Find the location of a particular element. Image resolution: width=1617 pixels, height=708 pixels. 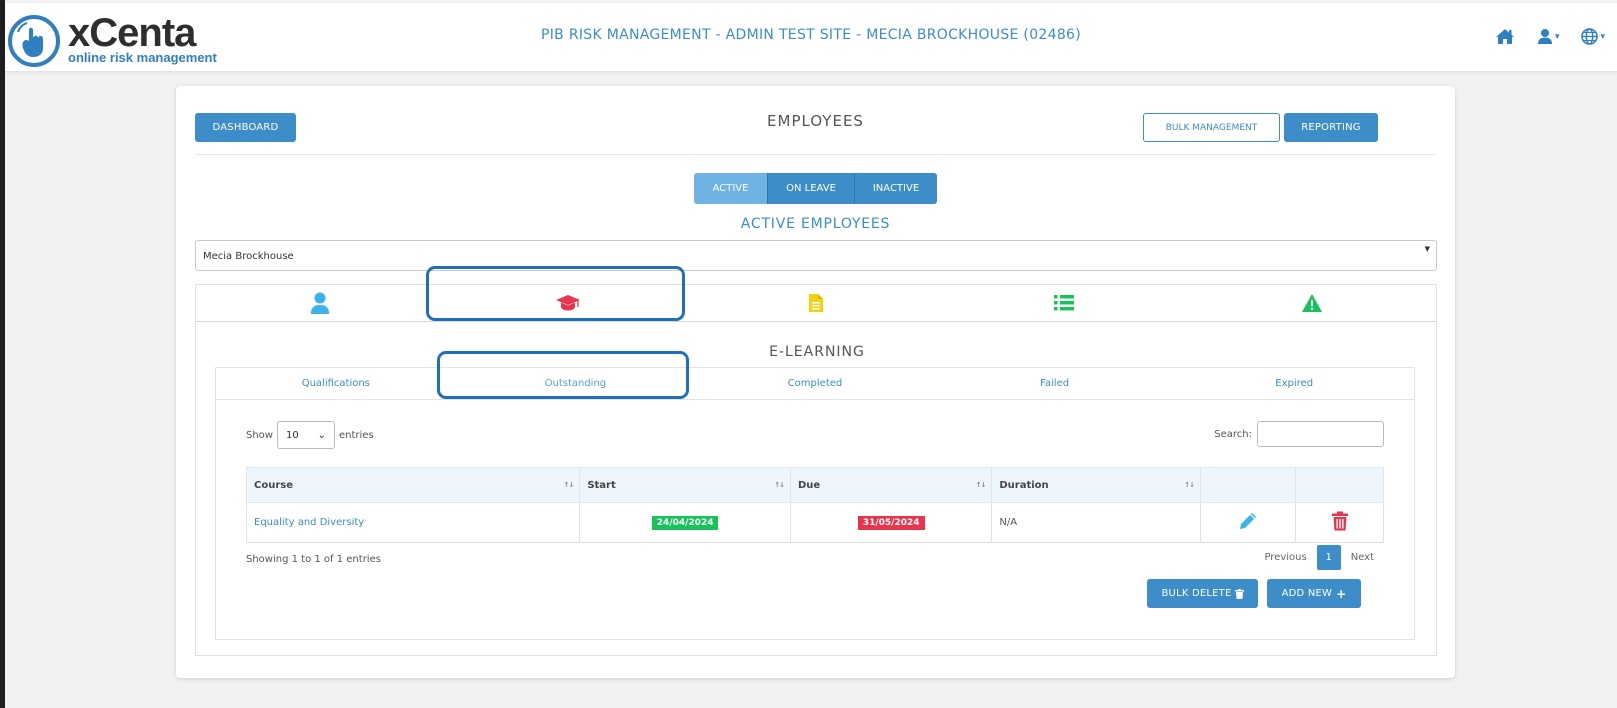

user-menu-button: ▾ is located at coordinates (1548, 36).